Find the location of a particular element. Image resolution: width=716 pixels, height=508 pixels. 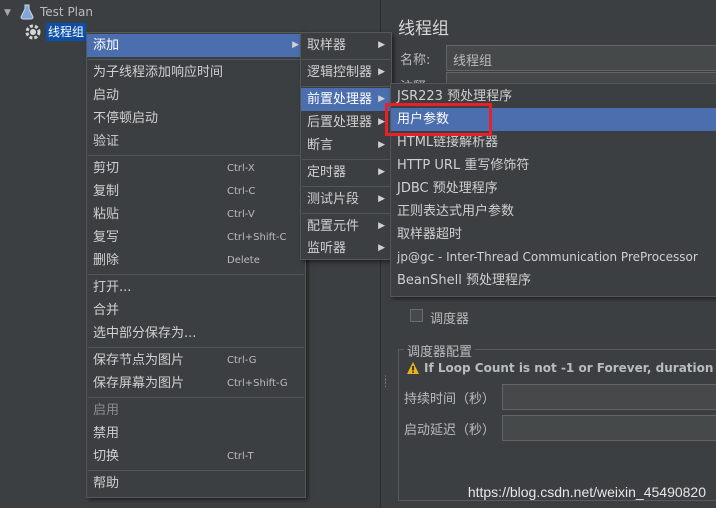

name-field-value: 线程组 is located at coordinates (473, 61).